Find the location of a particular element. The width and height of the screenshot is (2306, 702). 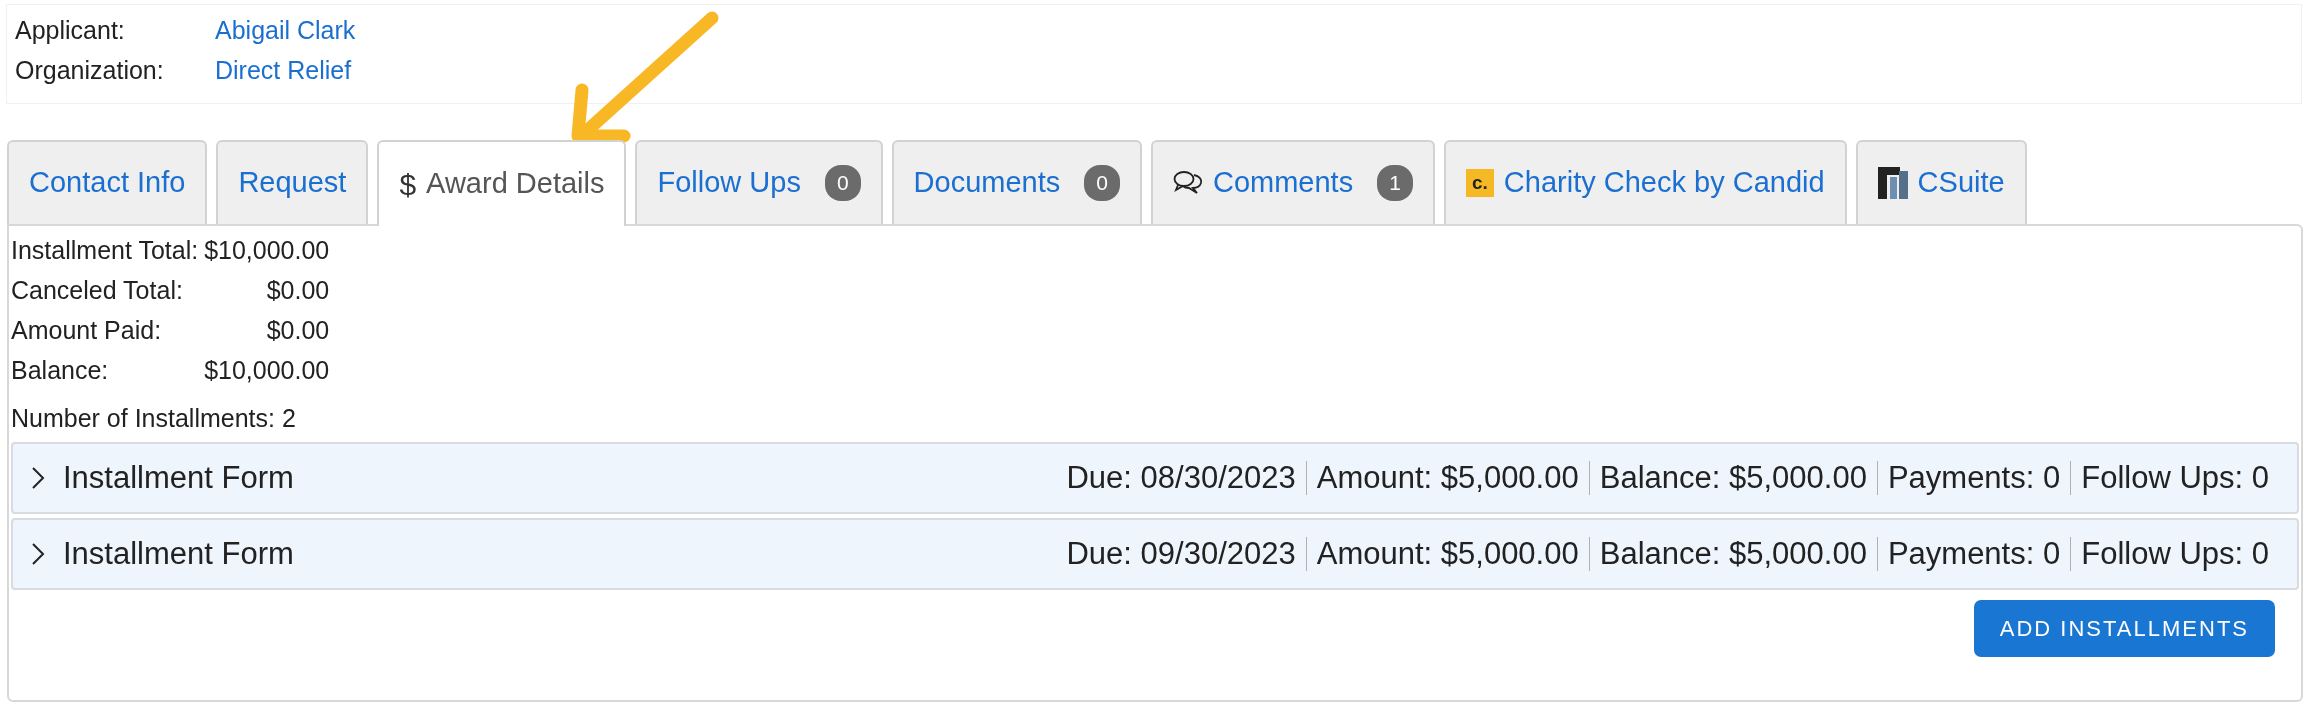

field-link: Direct Relief is located at coordinates (283, 71).